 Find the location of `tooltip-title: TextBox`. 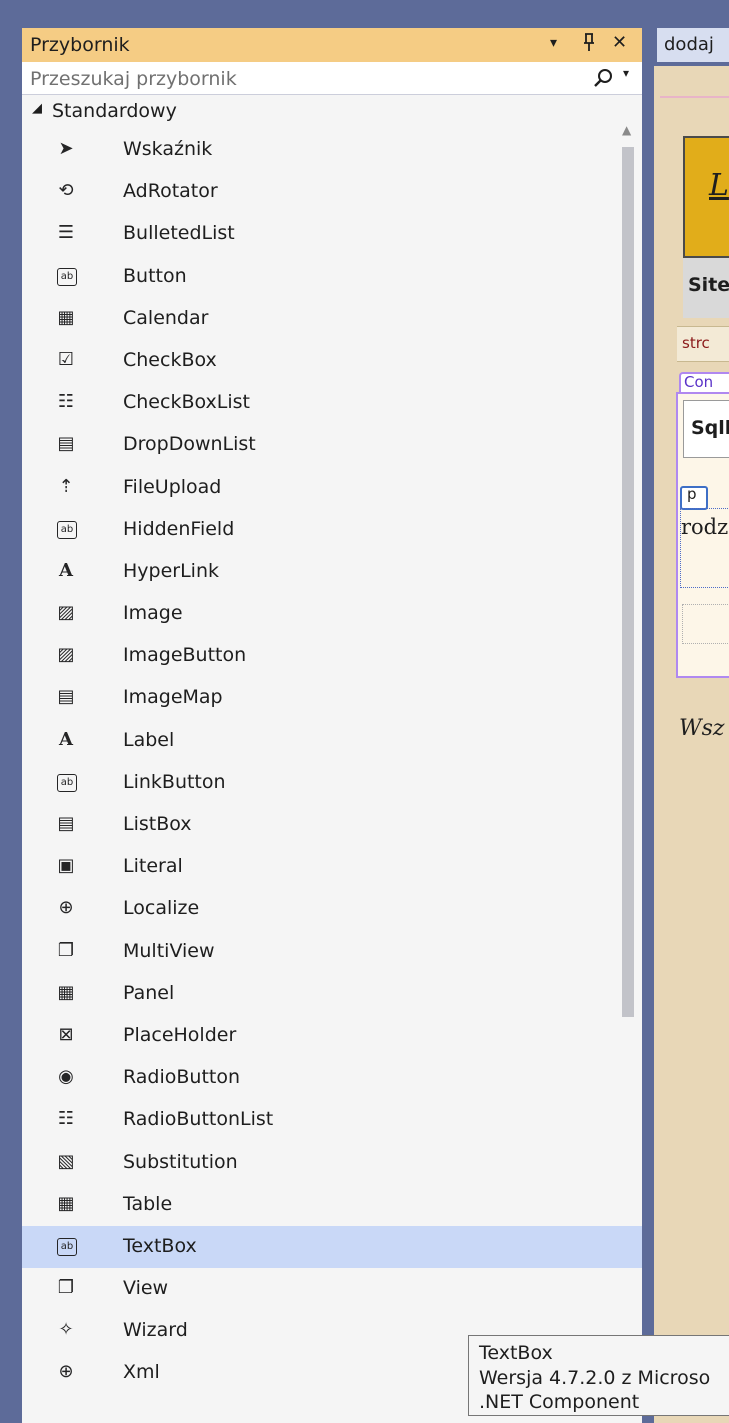

tooltip-title: TextBox is located at coordinates (516, 1353).